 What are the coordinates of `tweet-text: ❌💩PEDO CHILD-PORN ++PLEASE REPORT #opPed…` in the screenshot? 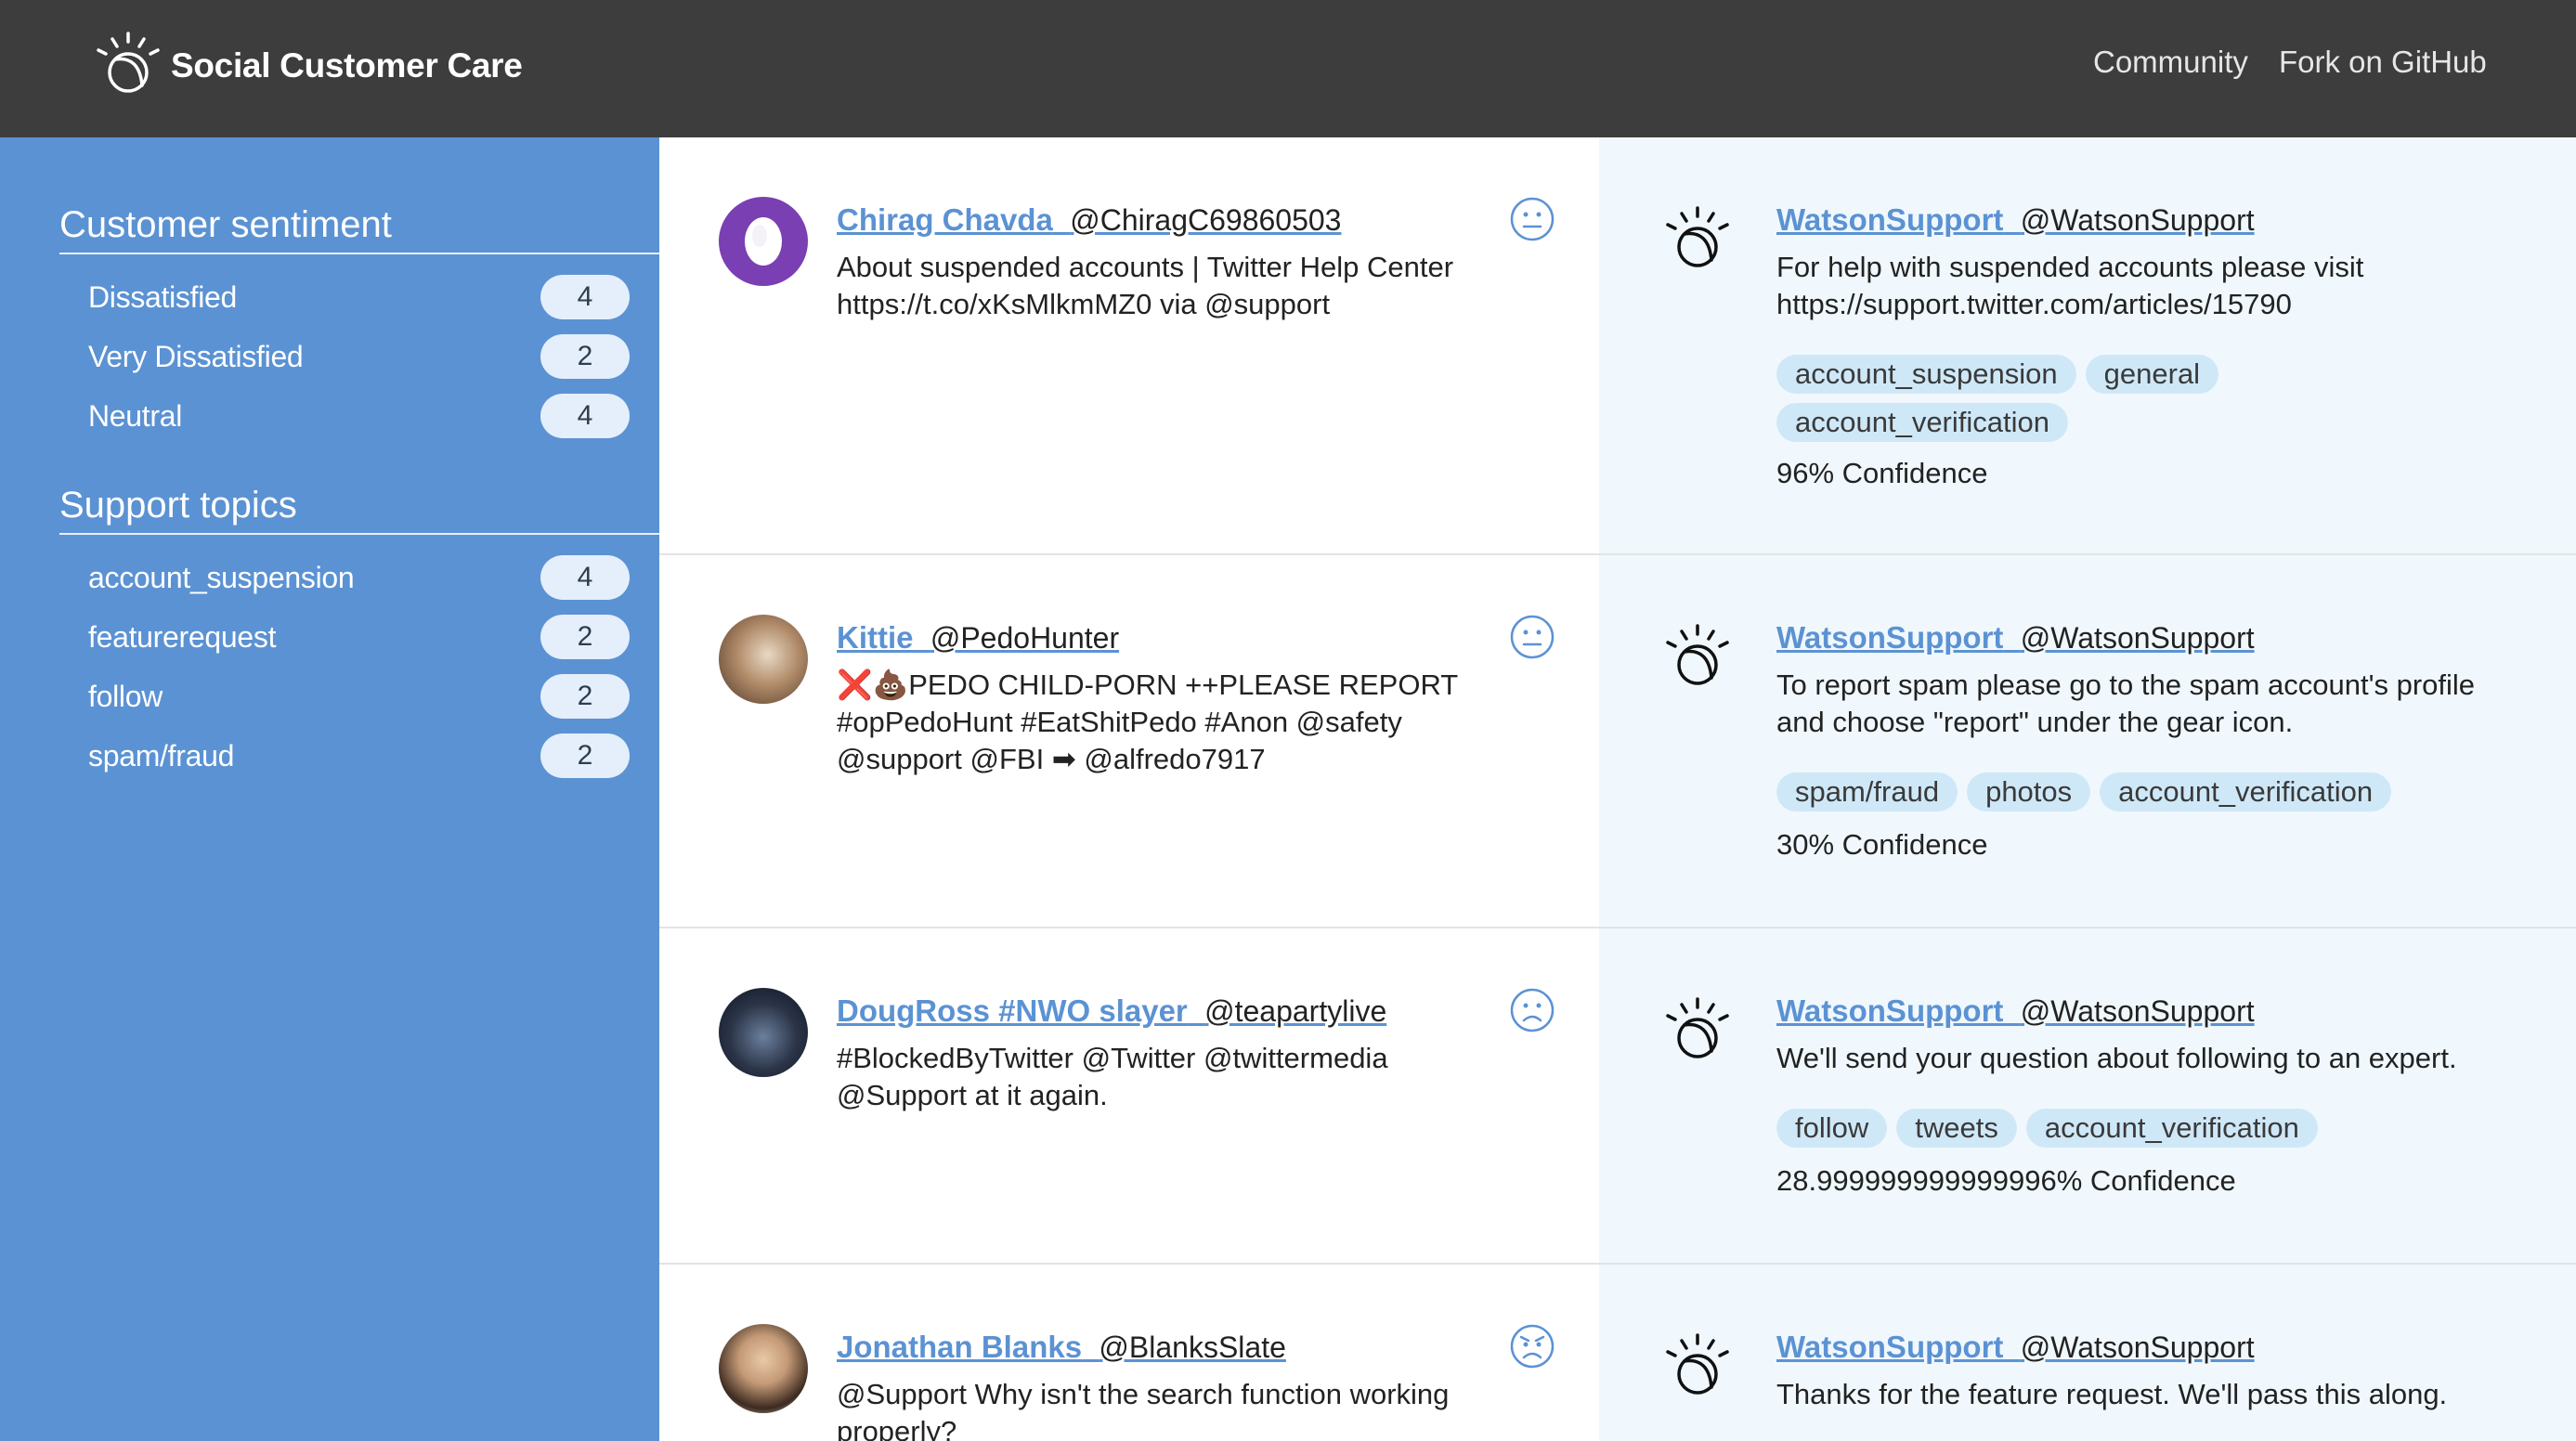 It's located at (1171, 722).